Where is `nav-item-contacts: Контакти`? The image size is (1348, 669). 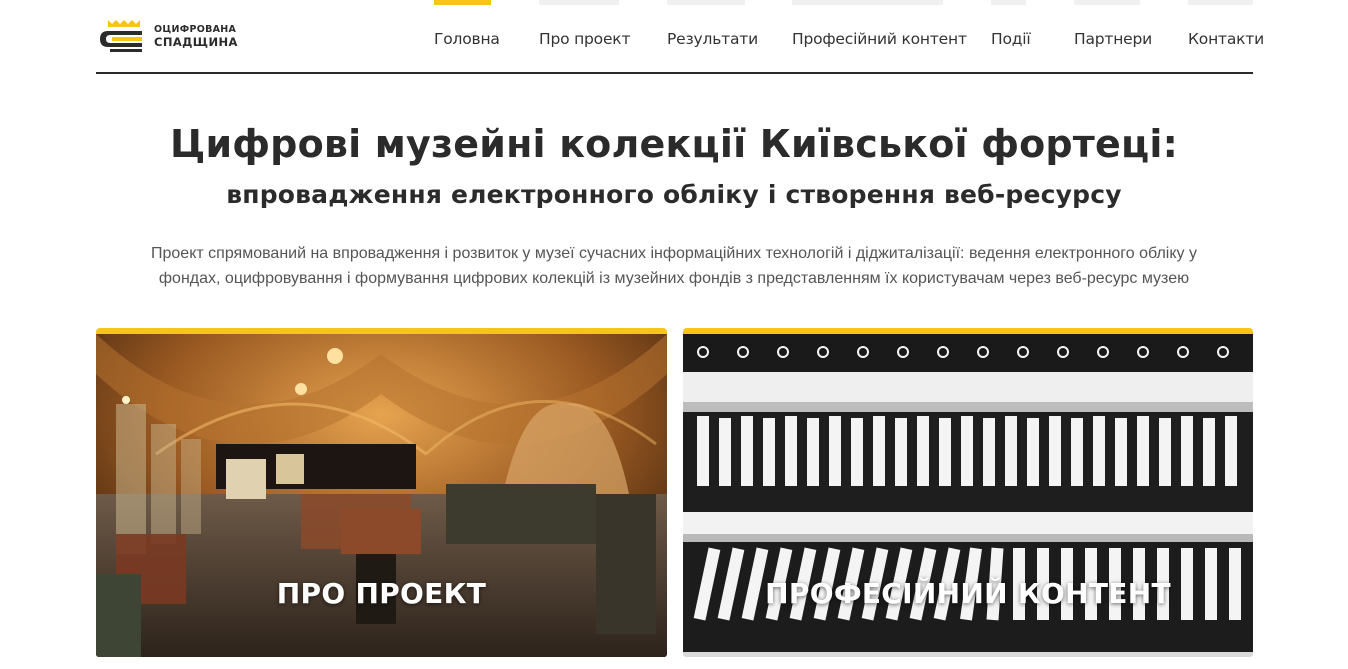
nav-item-contacts: Контакти is located at coordinates (1226, 37).